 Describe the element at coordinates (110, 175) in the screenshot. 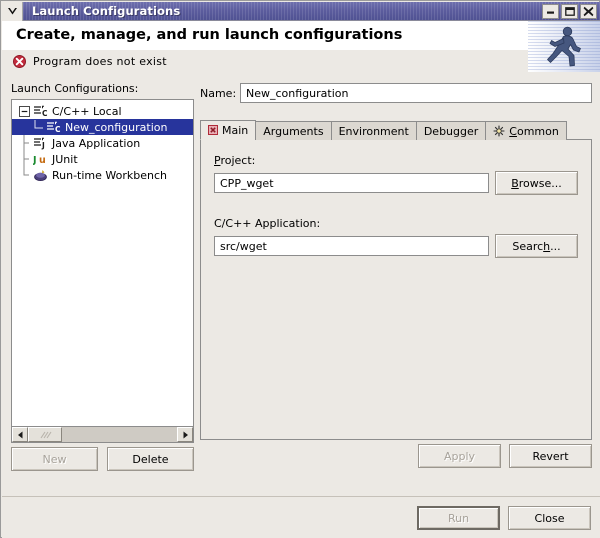

I see `tree-item-label: Run-time Workbench` at that location.